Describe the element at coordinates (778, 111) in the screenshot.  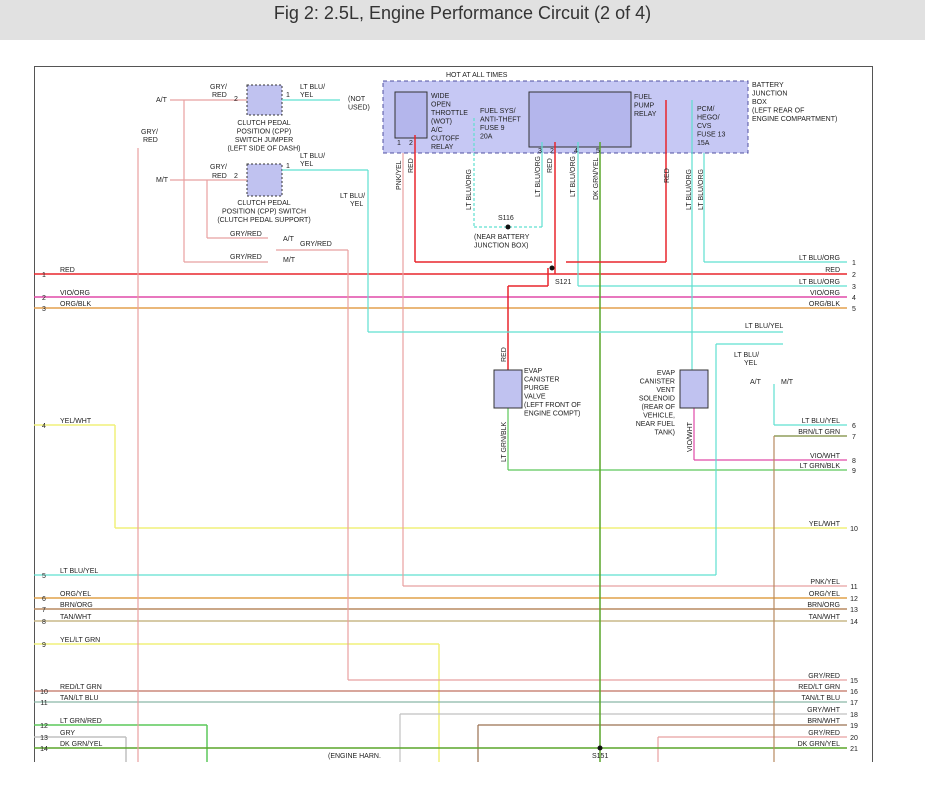
I see `battery-junction-box-text-line: (LEFT REAR OF` at that location.